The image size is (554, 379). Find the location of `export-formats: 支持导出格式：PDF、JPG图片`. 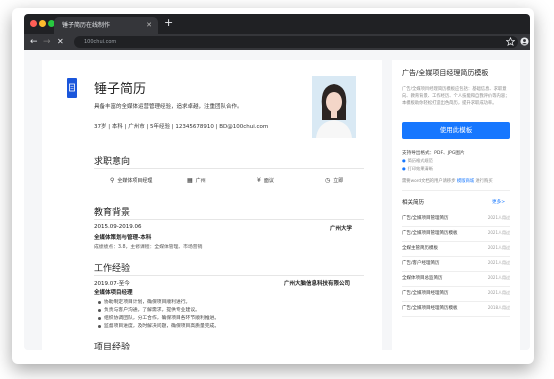

export-formats: 支持导出格式：PDF、JPG图片 is located at coordinates (433, 153).